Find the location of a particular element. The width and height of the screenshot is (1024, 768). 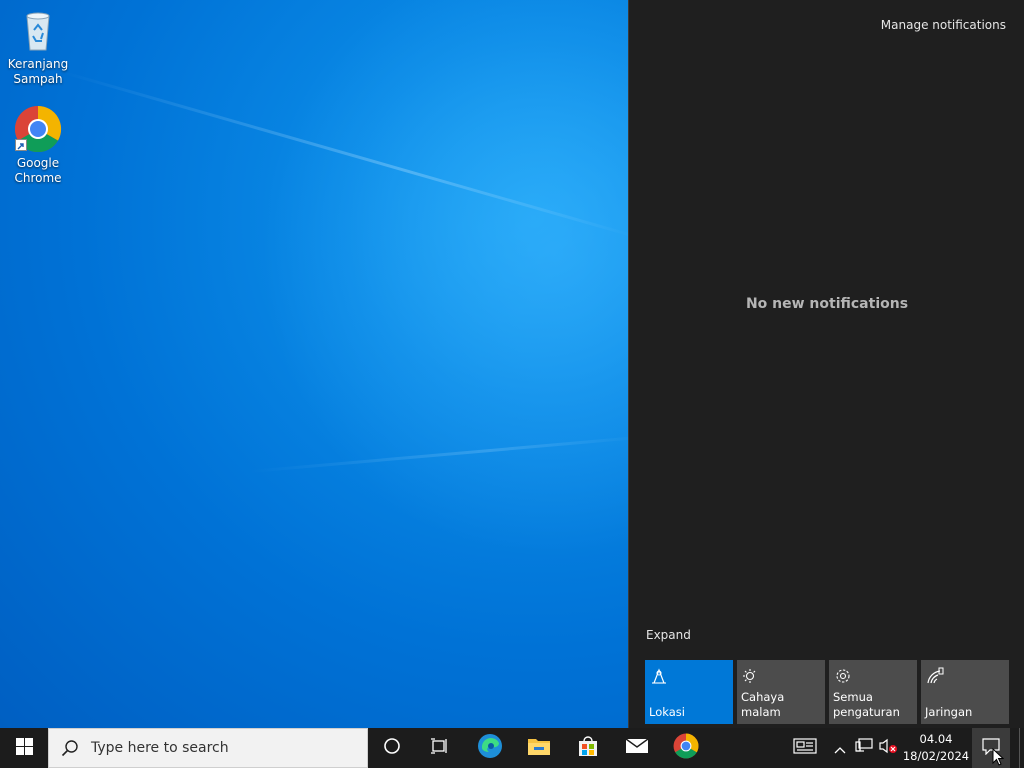

taskbar-clock: 04.04 18/02/2024 is located at coordinates (936, 748).